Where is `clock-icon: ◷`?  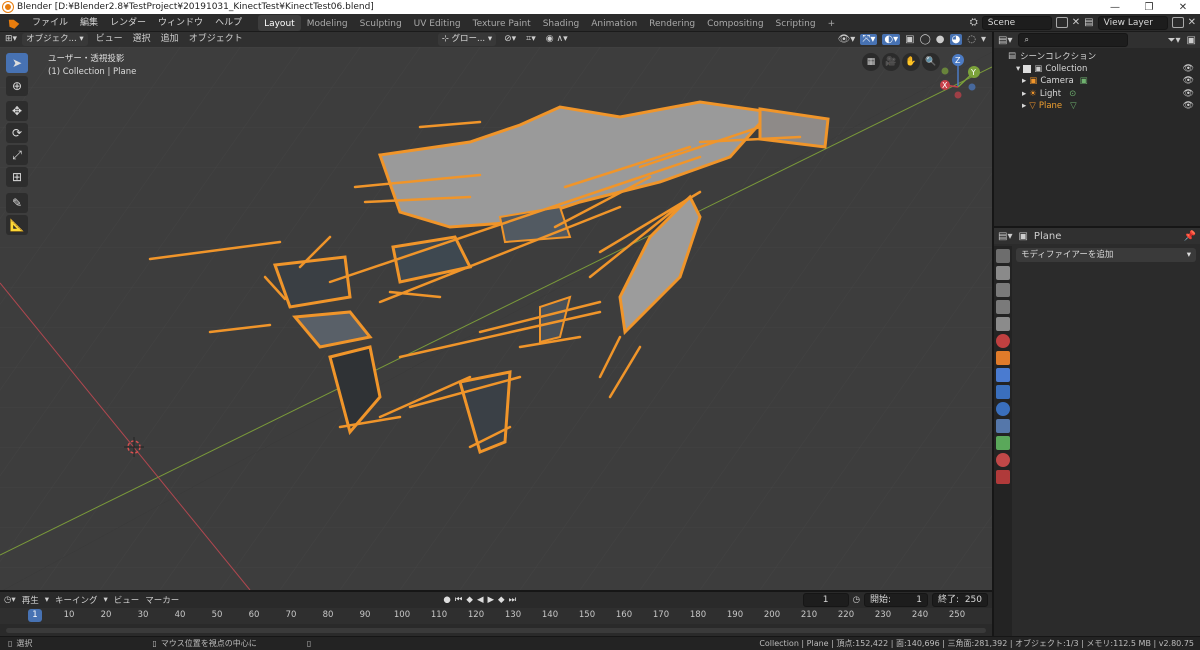
clock-icon: ◷ is located at coordinates (856, 600).